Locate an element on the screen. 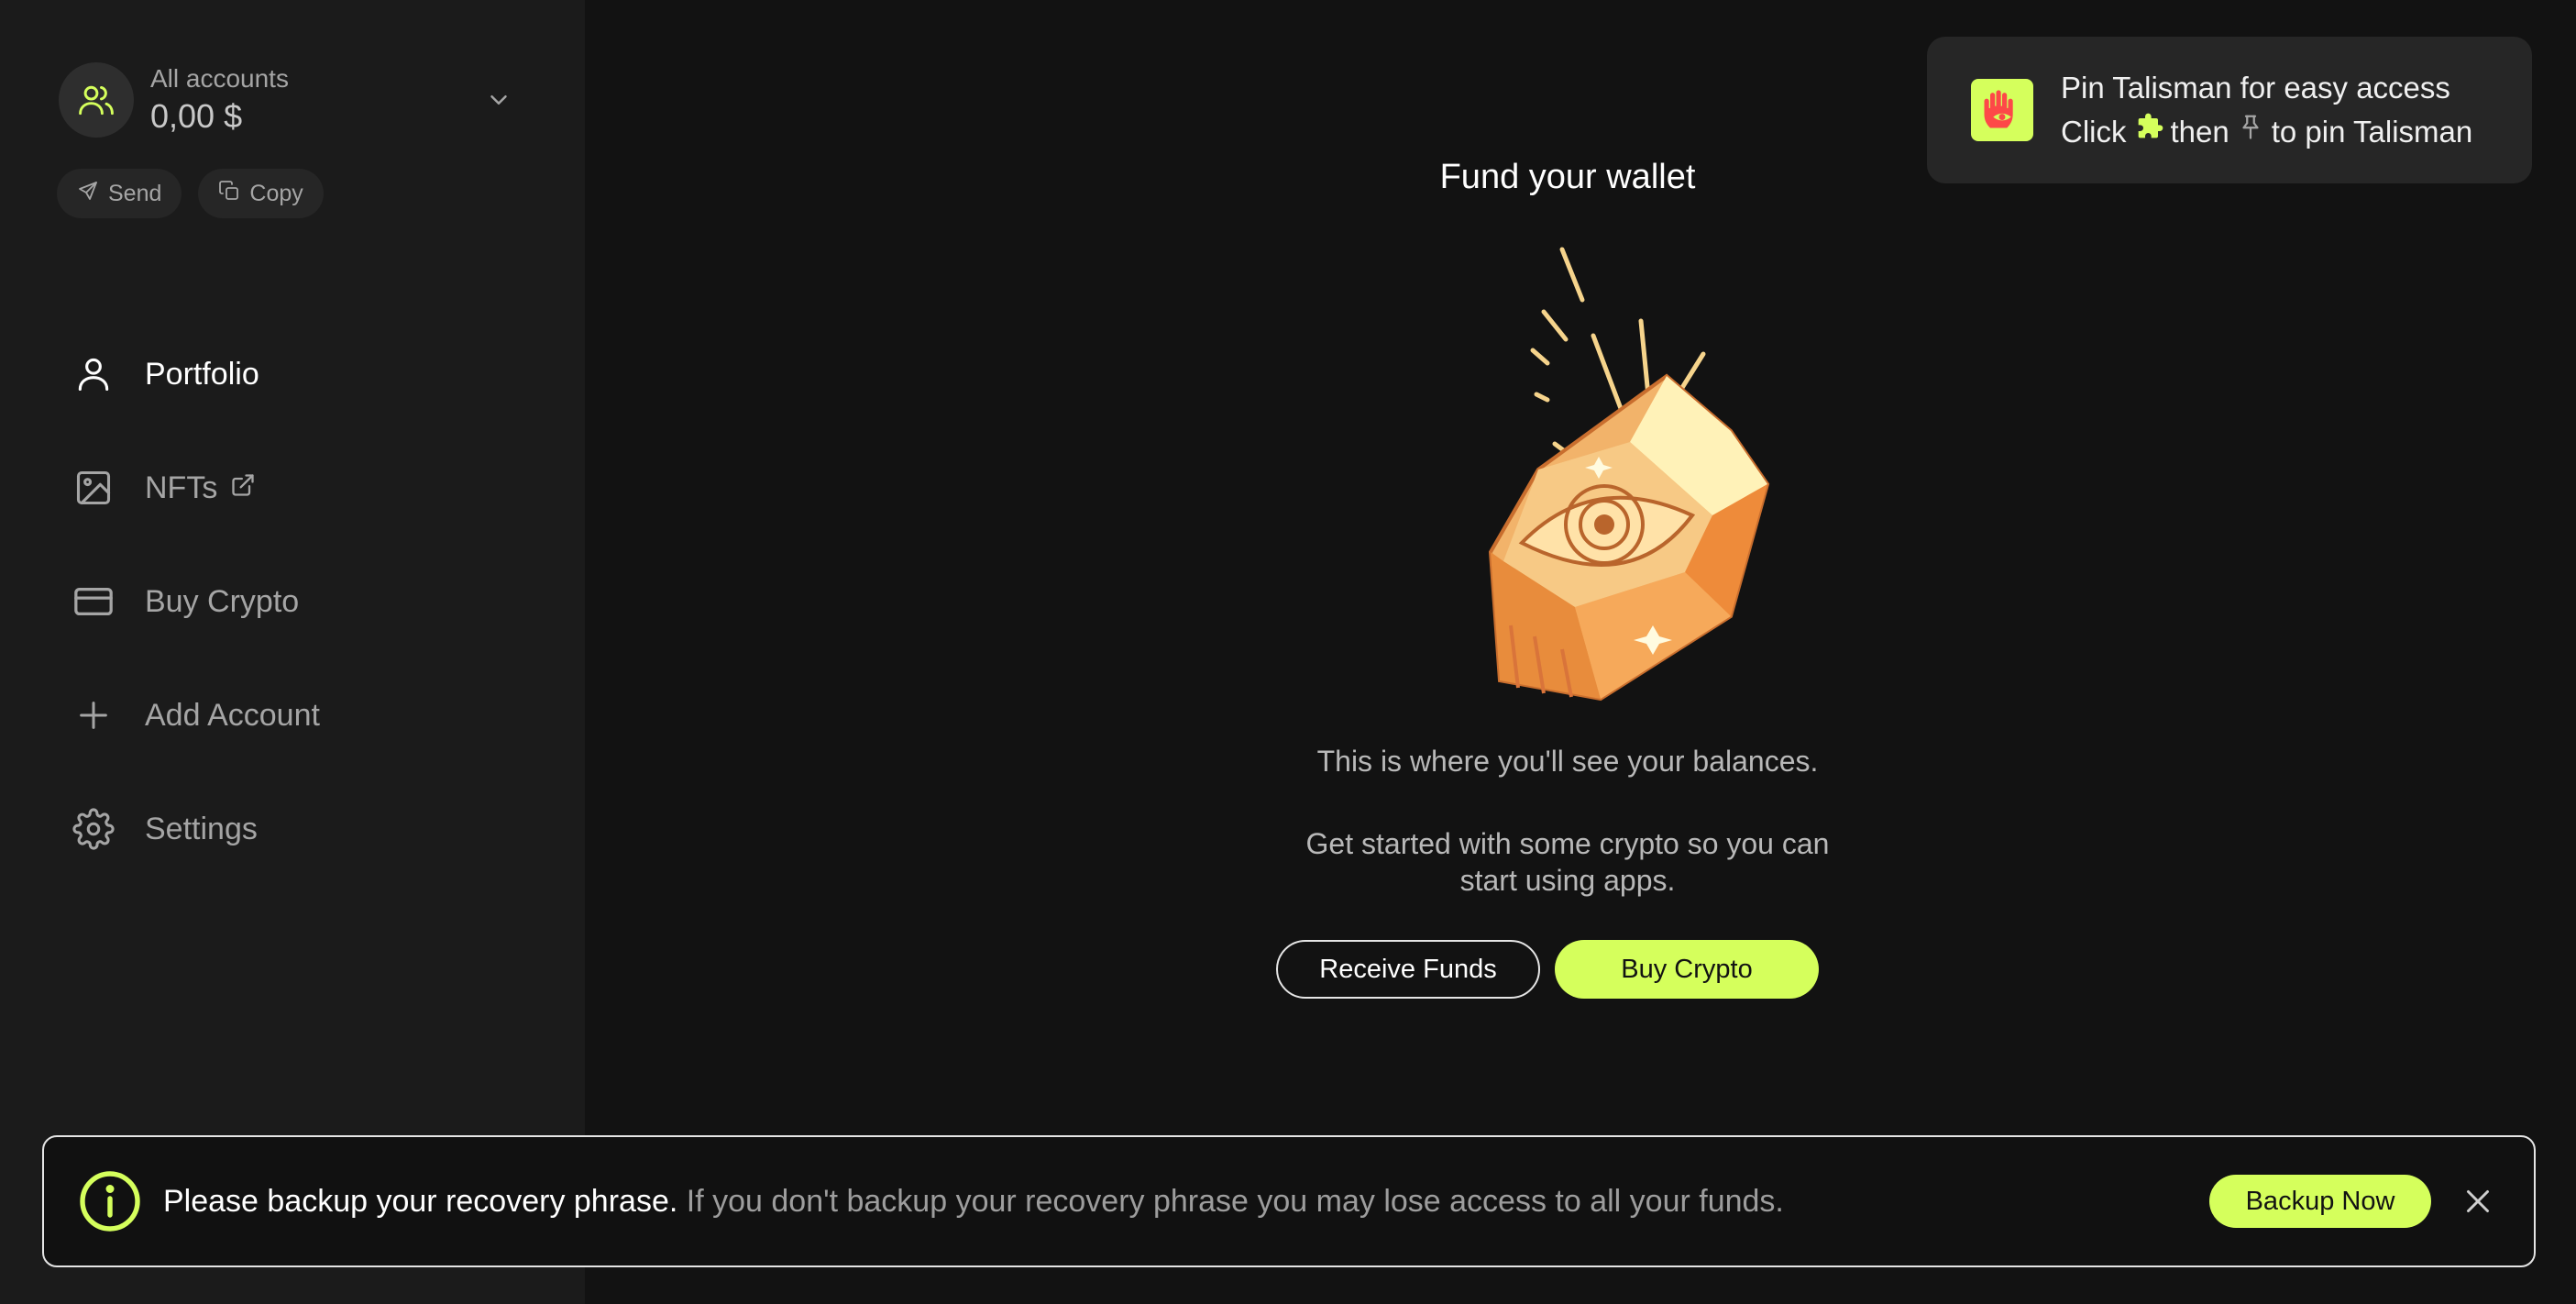  credit-card-icon is located at coordinates (94, 601).